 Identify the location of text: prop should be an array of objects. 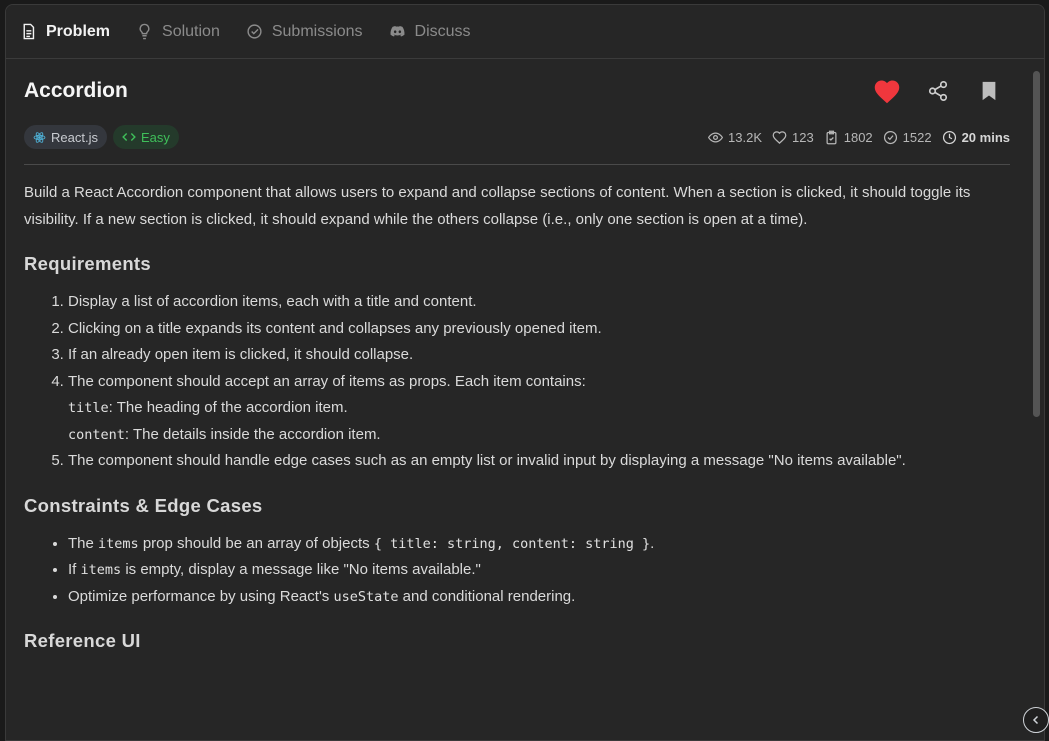
(256, 543).